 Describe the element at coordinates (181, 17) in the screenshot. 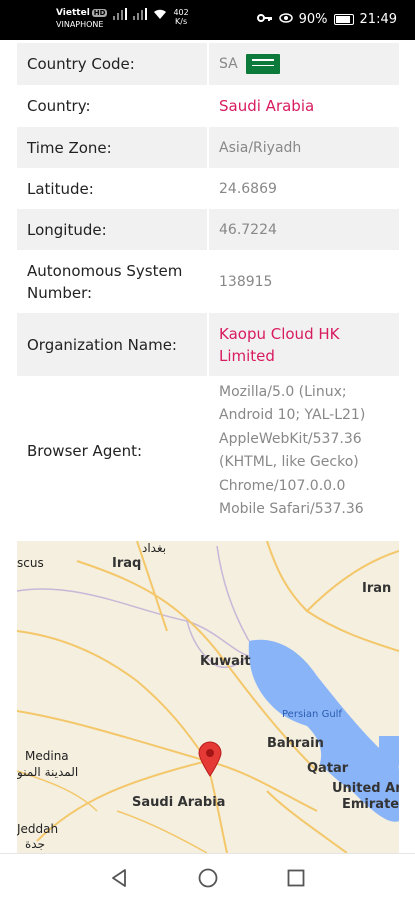

I see `network-speed: 402 K/s` at that location.